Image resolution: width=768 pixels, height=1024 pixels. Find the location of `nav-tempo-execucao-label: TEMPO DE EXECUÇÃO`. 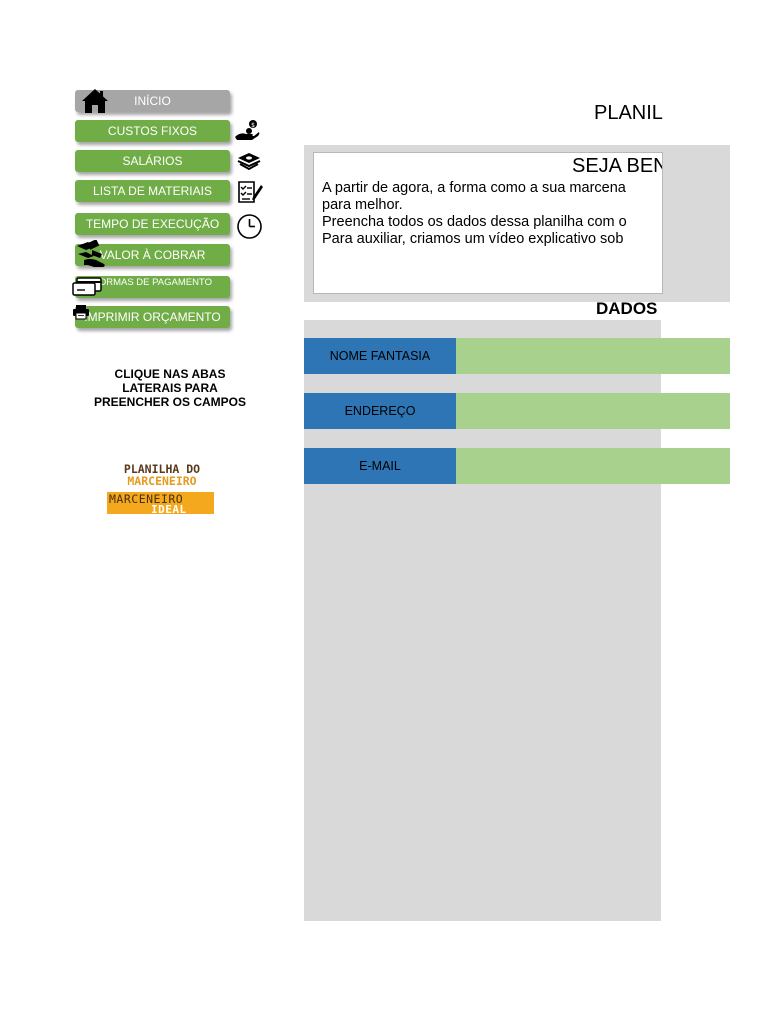

nav-tempo-execucao-label: TEMPO DE EXECUÇÃO is located at coordinates (152, 224).